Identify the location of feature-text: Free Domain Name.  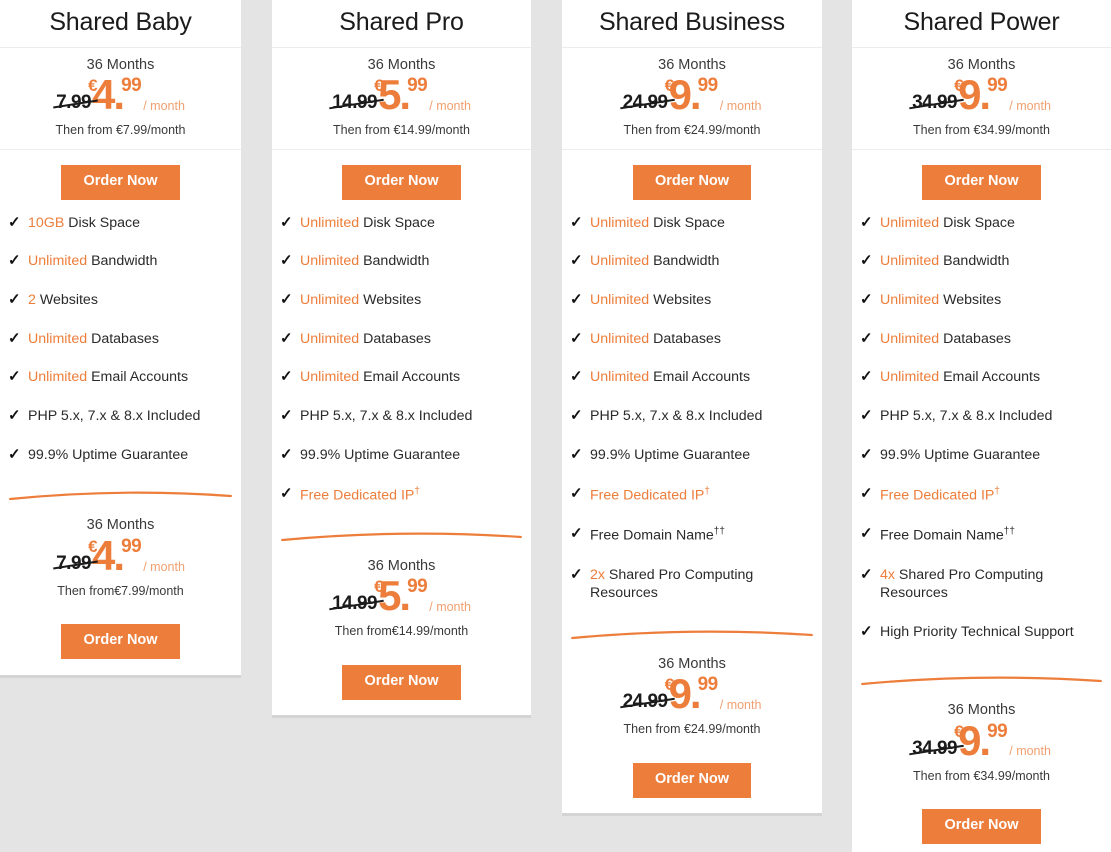
(942, 535).